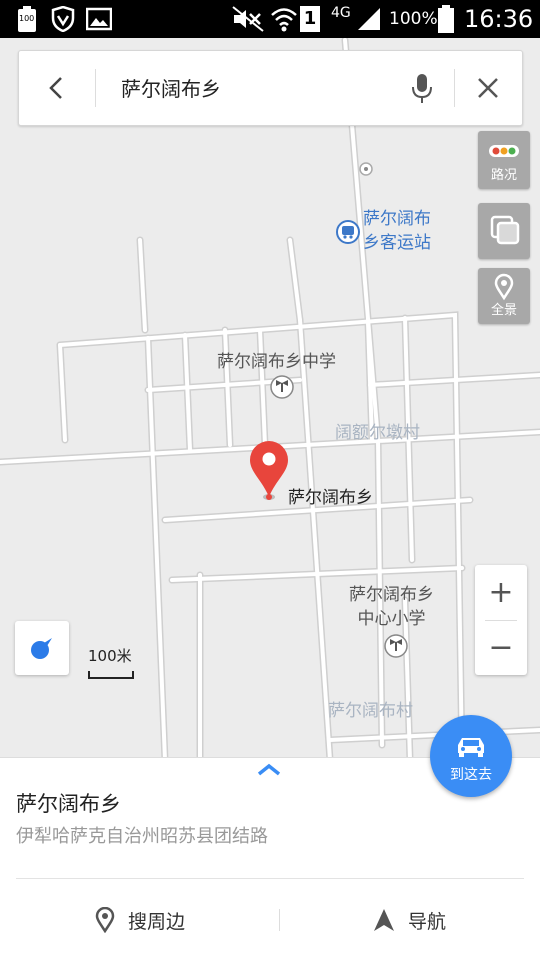 This screenshot has width=540, height=961. What do you see at coordinates (105, 920) in the screenshot?
I see `pin-icon` at bounding box center [105, 920].